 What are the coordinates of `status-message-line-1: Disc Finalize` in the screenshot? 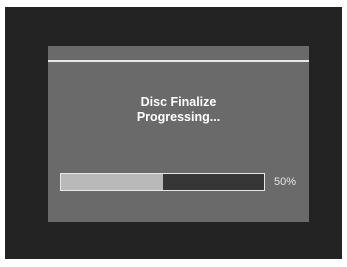 It's located at (178, 102).